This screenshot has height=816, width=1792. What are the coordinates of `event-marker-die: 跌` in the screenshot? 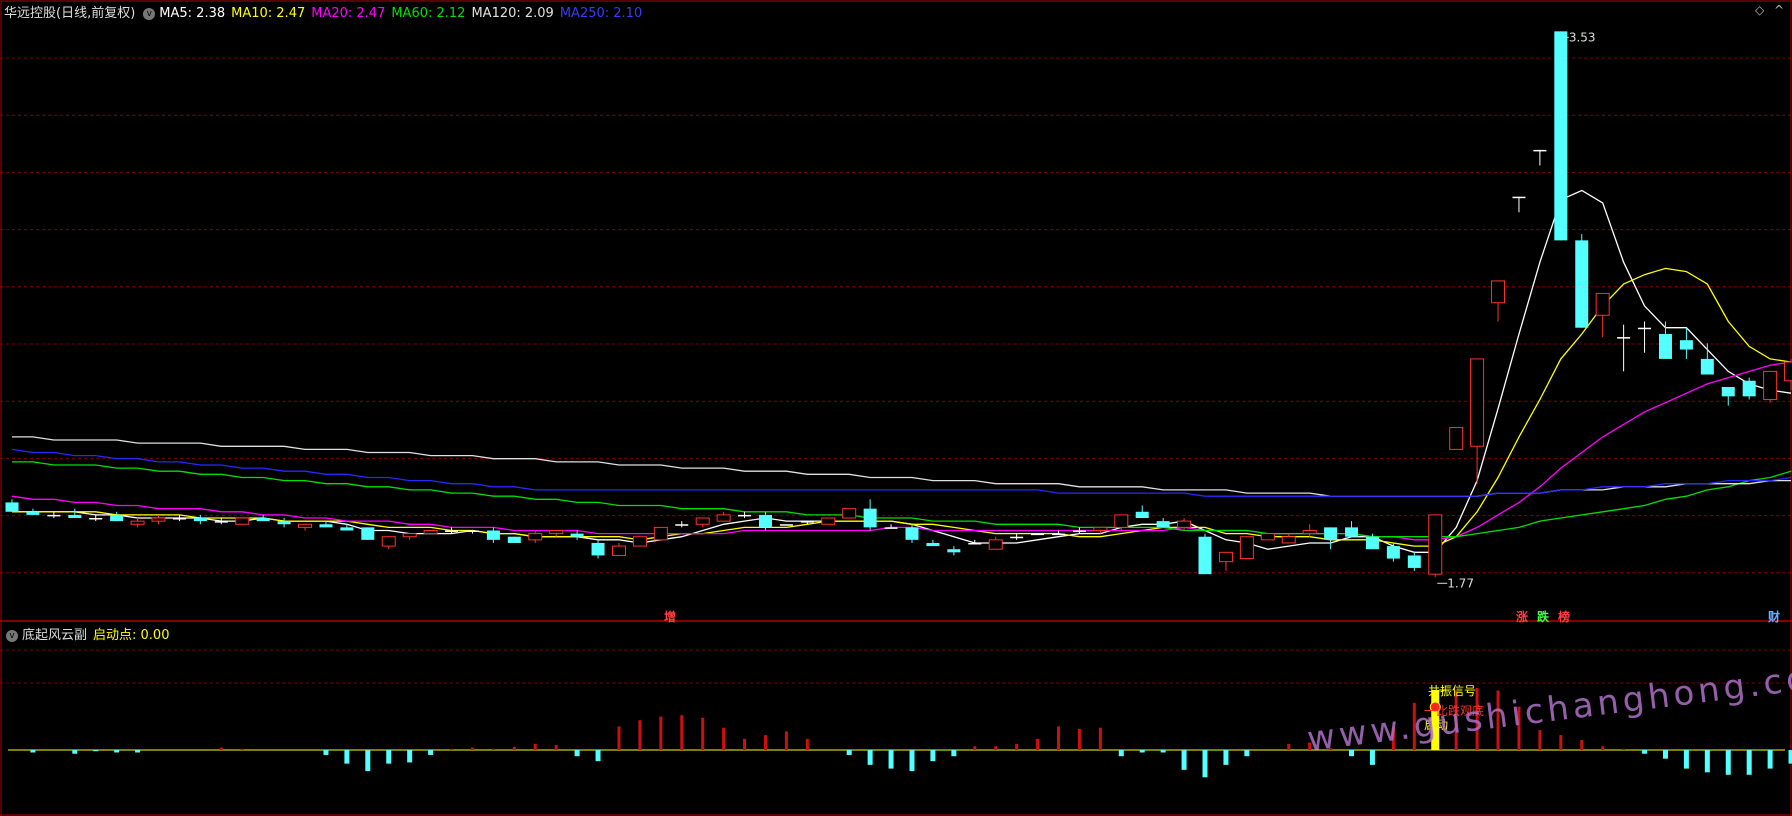 It's located at (1543, 616).